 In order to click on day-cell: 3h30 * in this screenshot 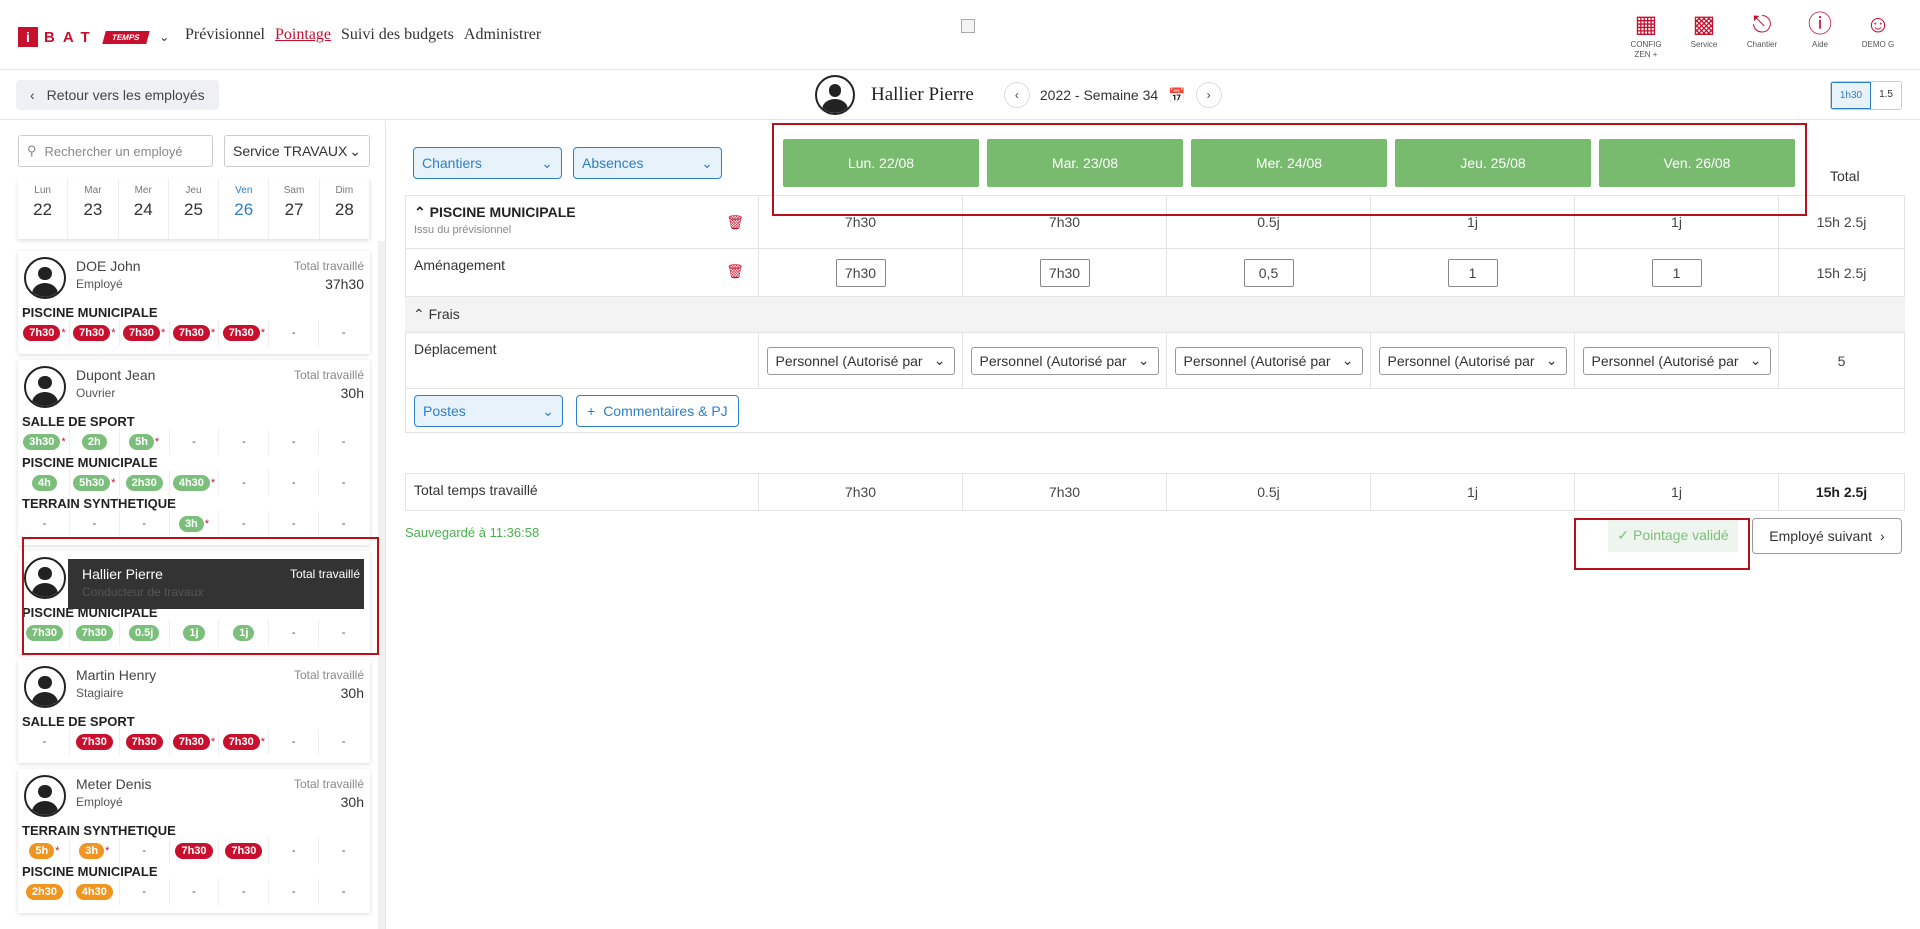, I will do `click(45, 442)`.